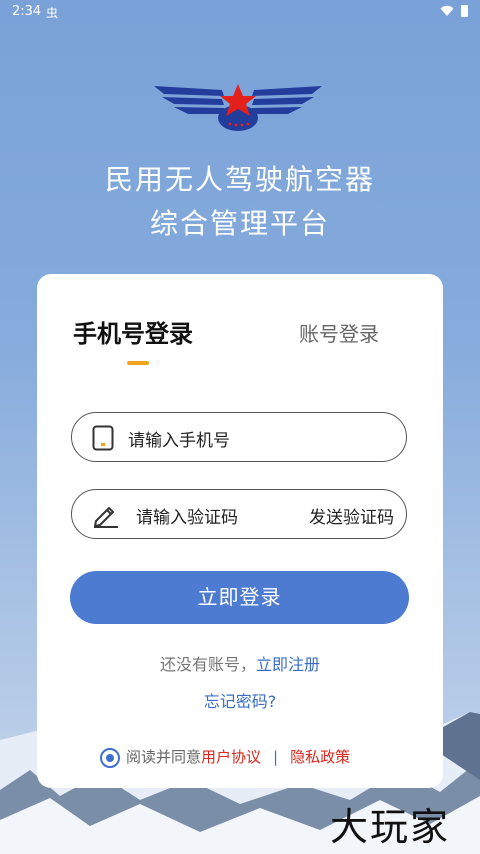  What do you see at coordinates (239, 223) in the screenshot?
I see `app-title-line2: 综合管理平台` at bounding box center [239, 223].